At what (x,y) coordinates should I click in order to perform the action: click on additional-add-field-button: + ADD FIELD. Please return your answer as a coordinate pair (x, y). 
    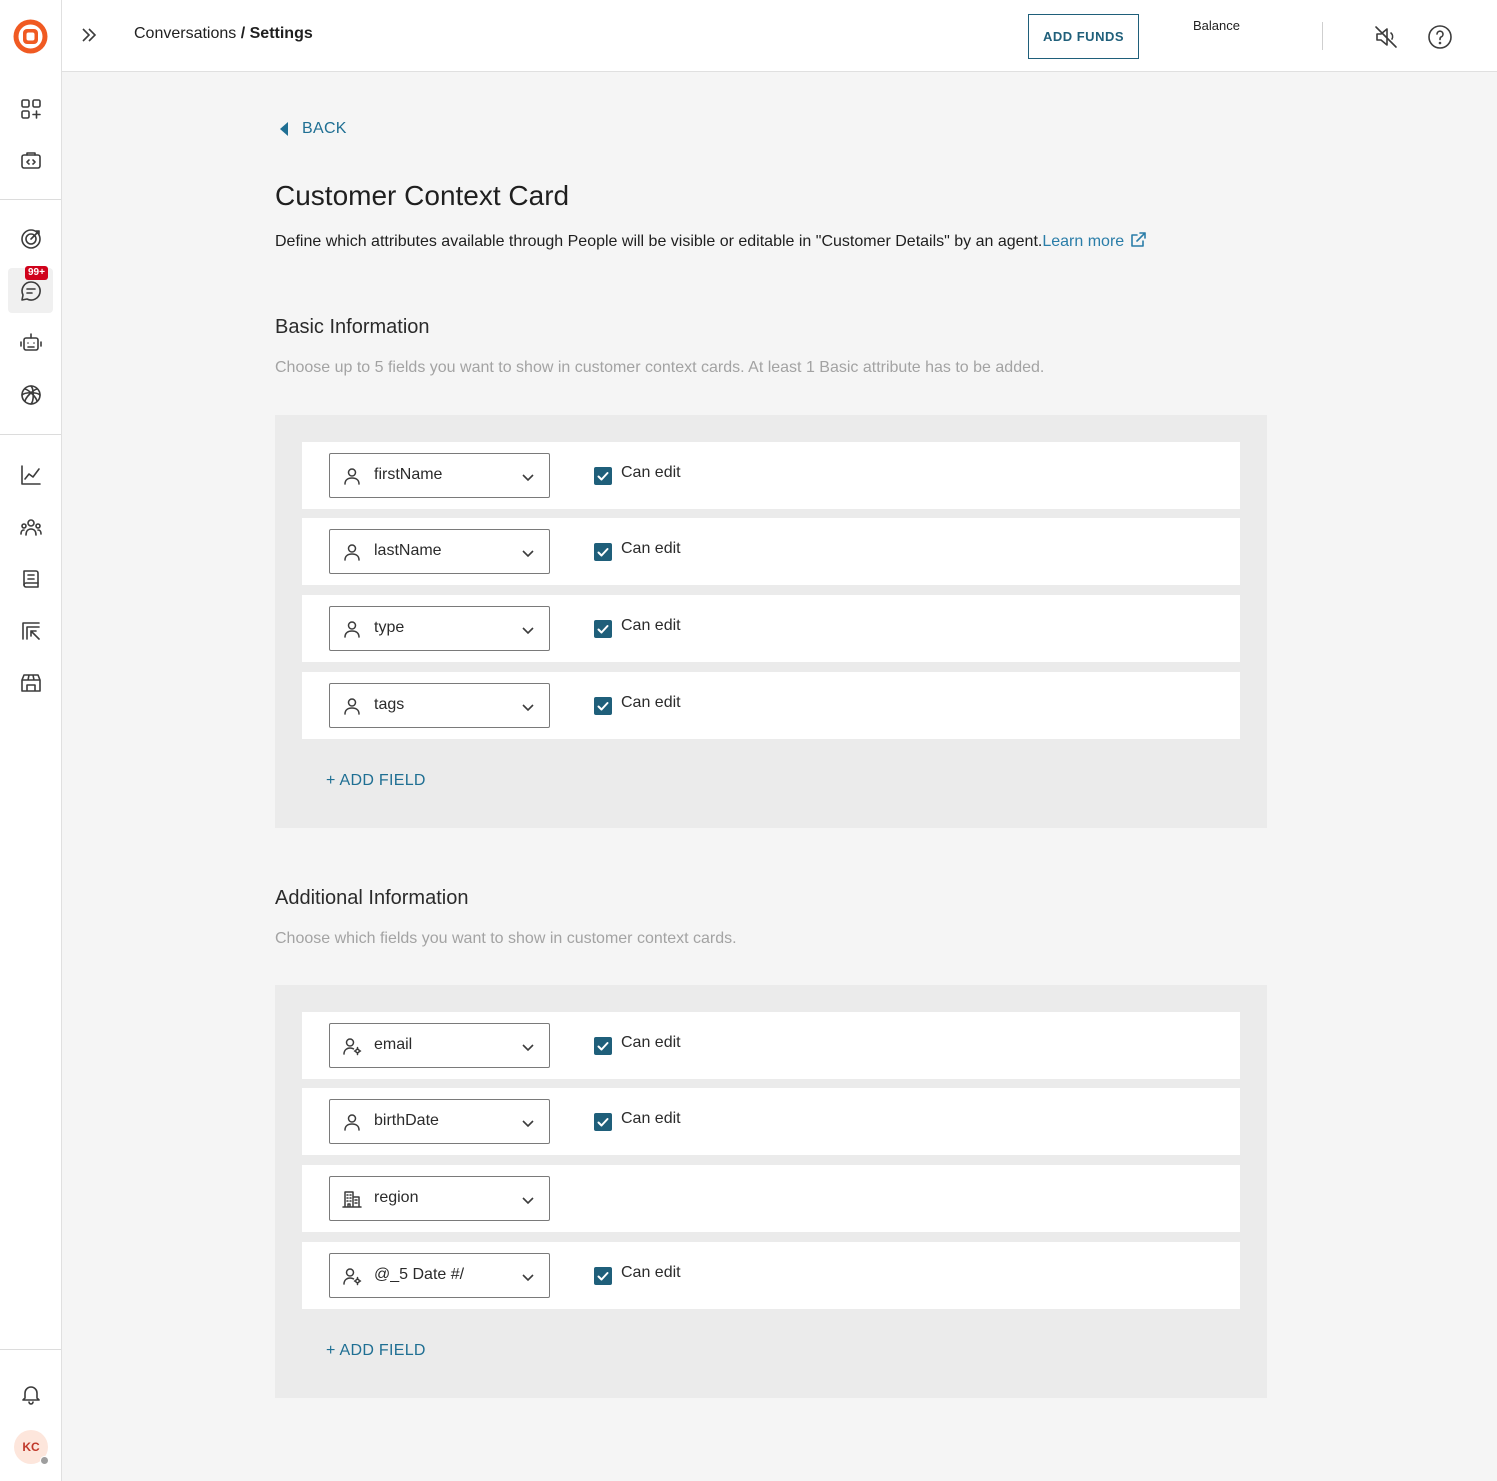
    Looking at the image, I should click on (376, 1351).